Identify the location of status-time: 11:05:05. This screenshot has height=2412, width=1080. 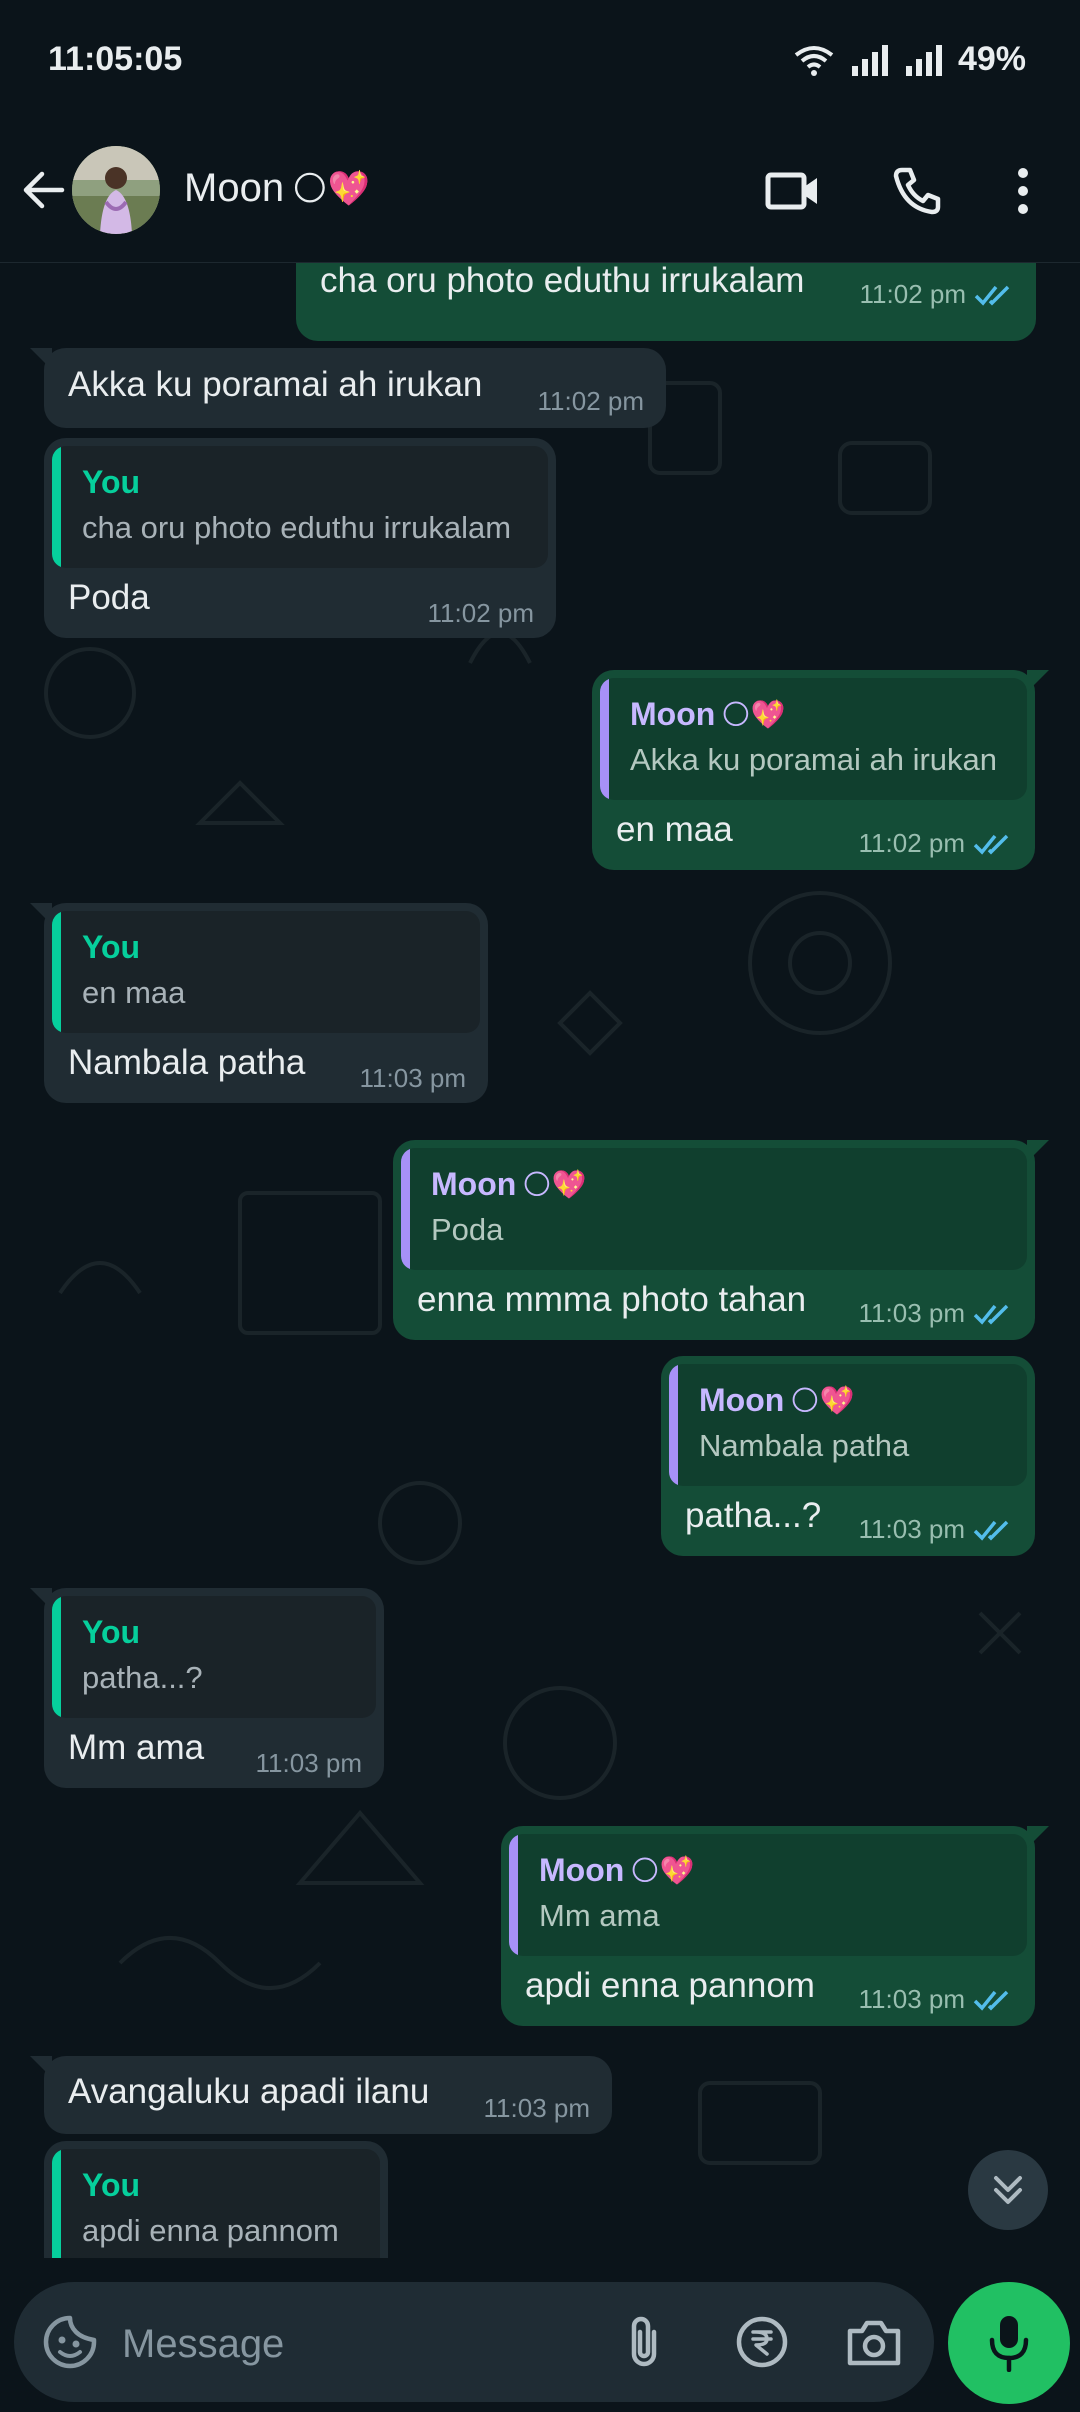
(115, 59).